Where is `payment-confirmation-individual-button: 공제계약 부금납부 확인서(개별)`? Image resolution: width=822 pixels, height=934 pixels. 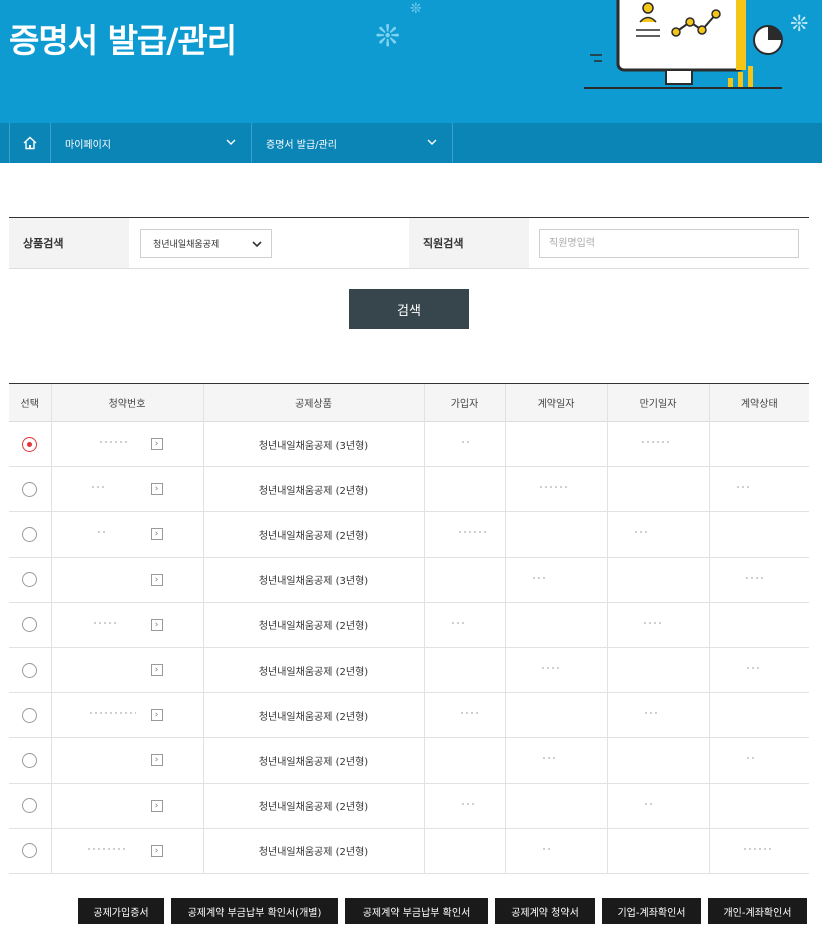 payment-confirmation-individual-button: 공제계약 부금납부 확인서(개별) is located at coordinates (254, 911).